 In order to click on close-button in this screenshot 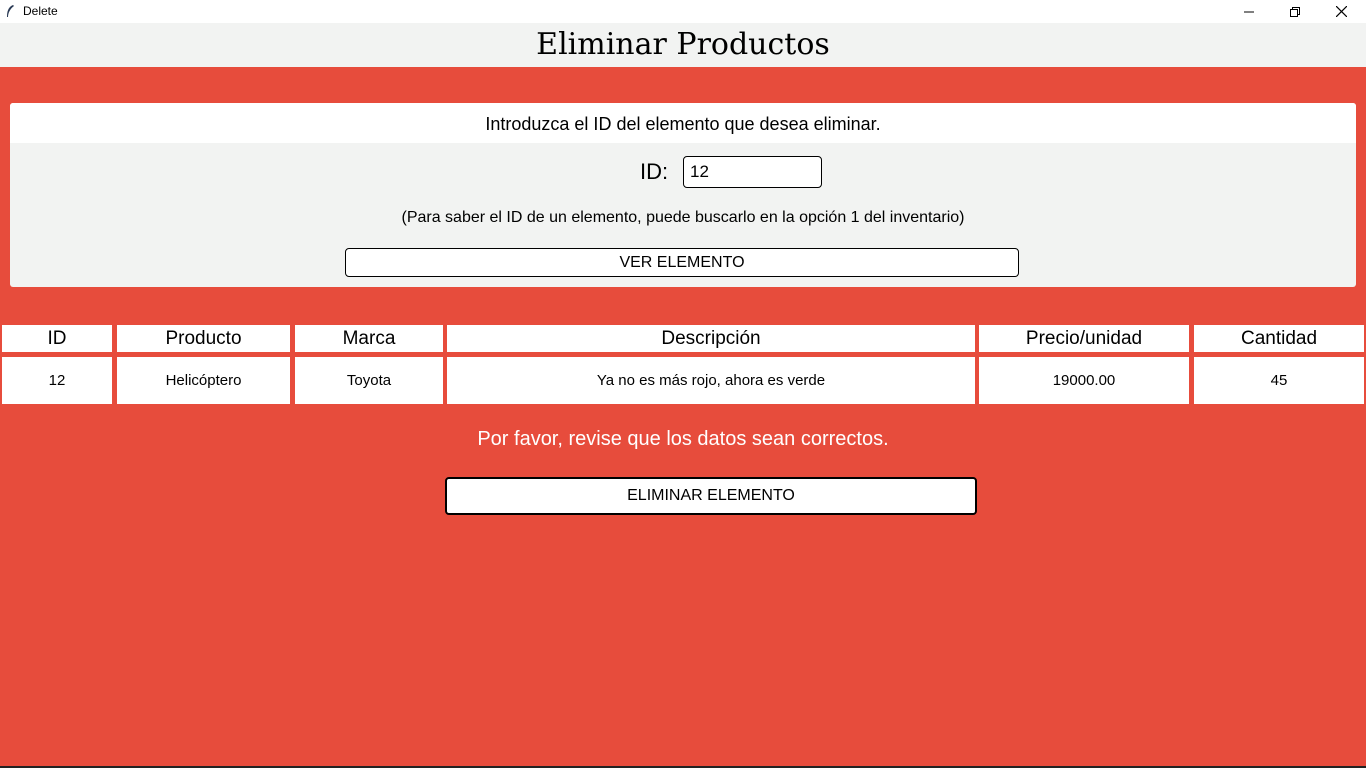, I will do `click(1341, 11)`.